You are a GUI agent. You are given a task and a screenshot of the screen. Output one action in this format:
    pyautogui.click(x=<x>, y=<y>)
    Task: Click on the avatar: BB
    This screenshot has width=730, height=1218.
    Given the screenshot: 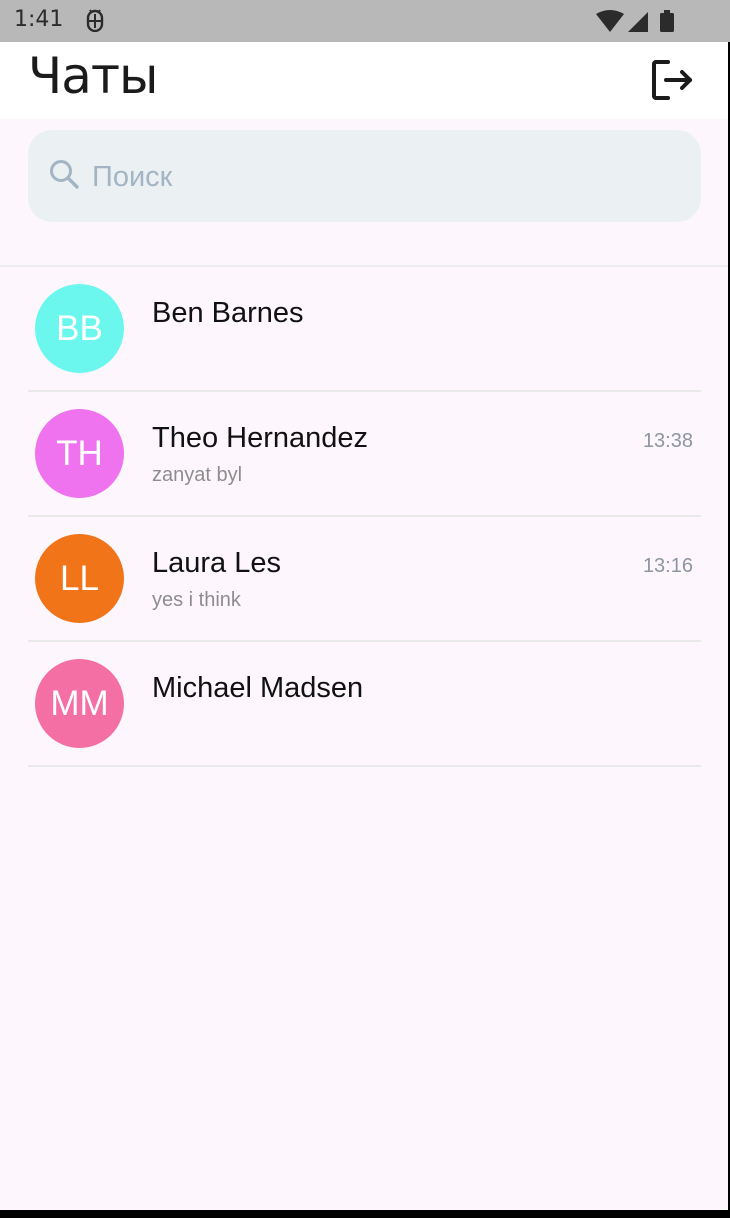 What is the action you would take?
    pyautogui.click(x=79, y=328)
    